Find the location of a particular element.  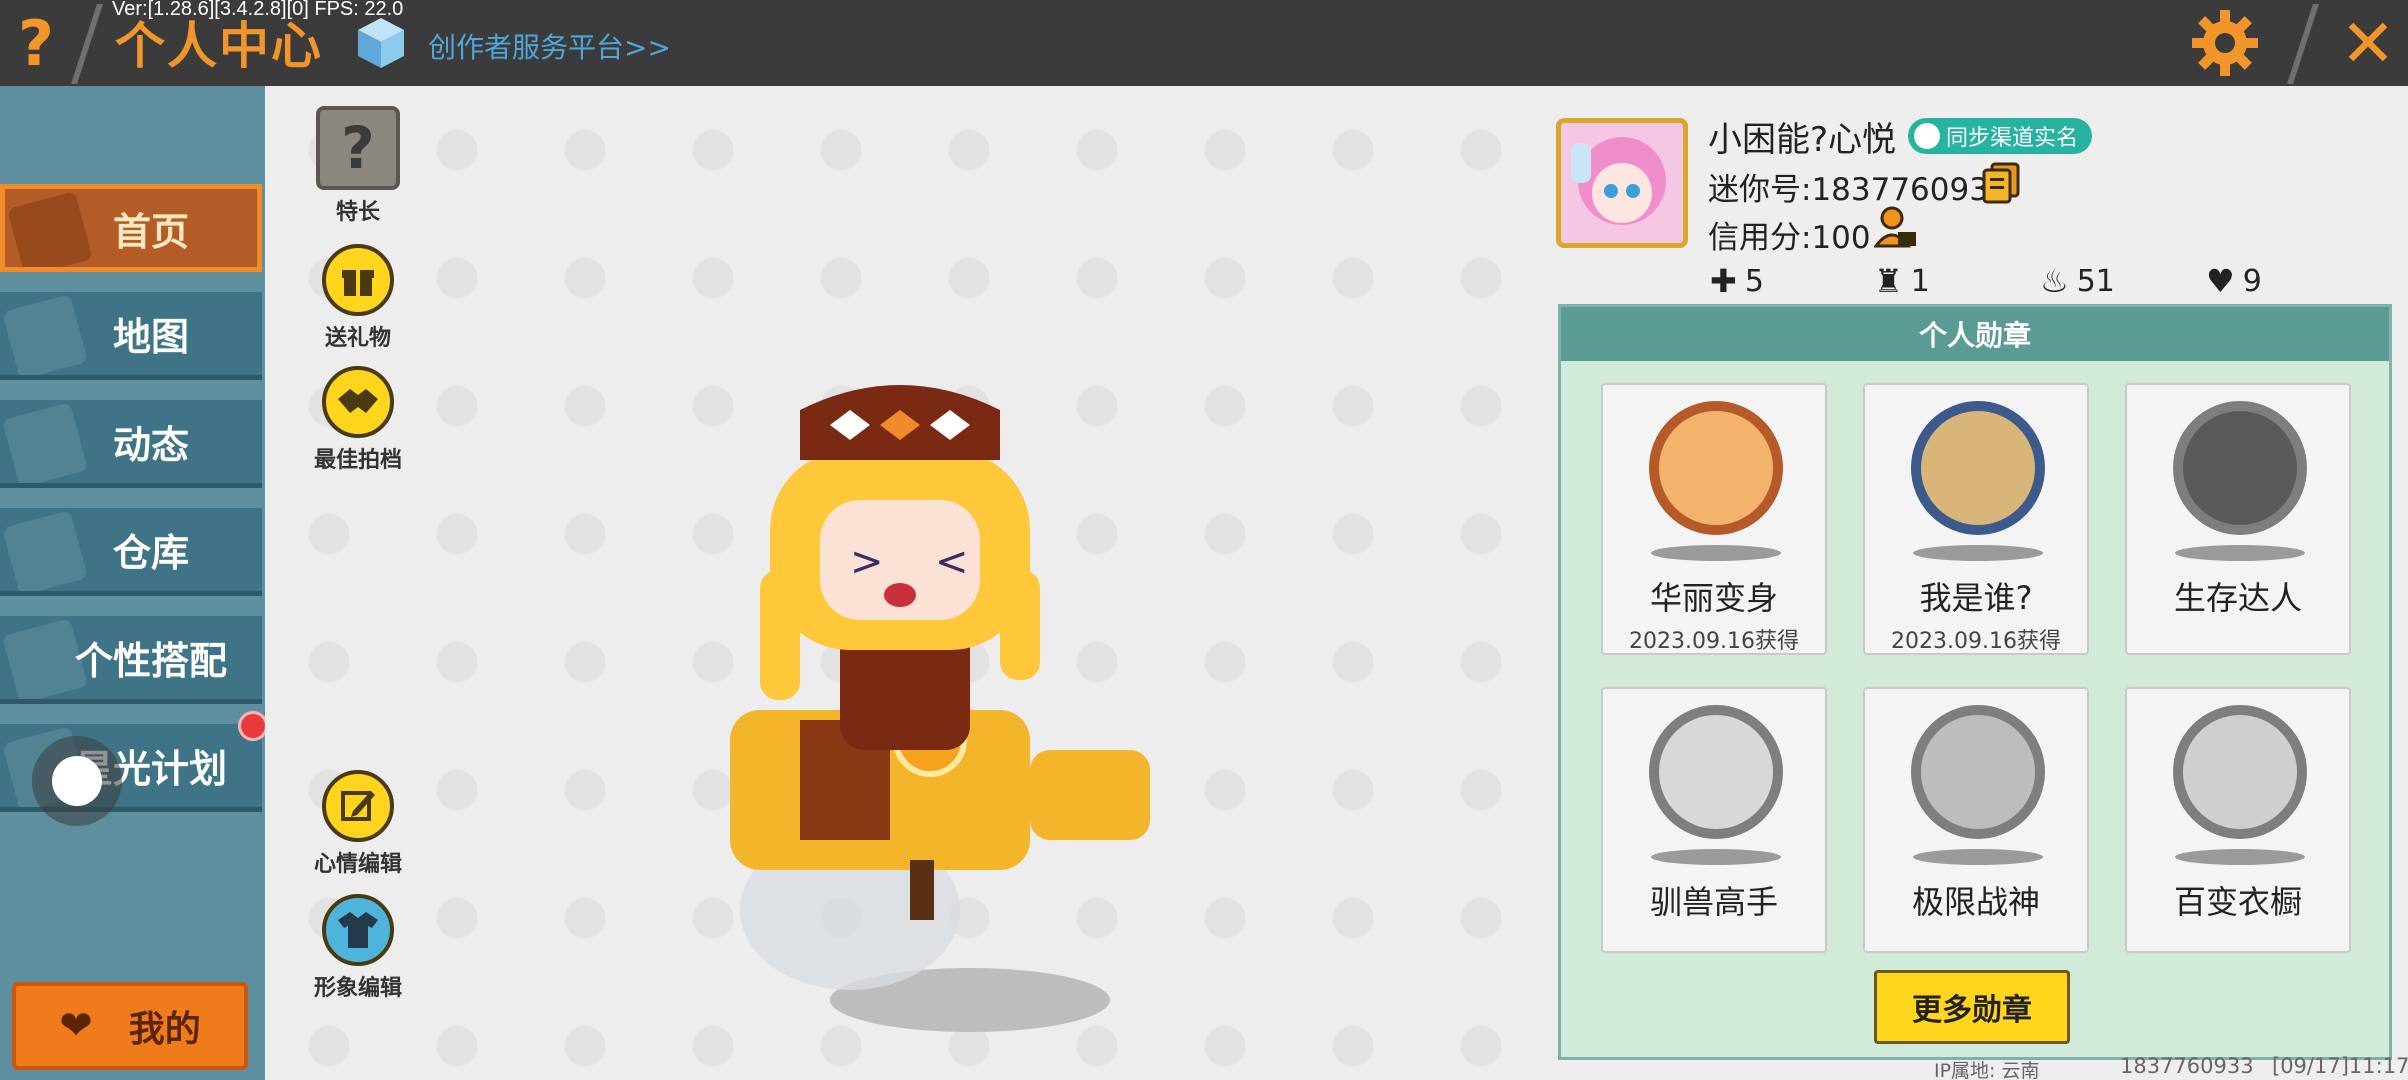

best-partner-label: 最佳拍档 is located at coordinates (357, 460).